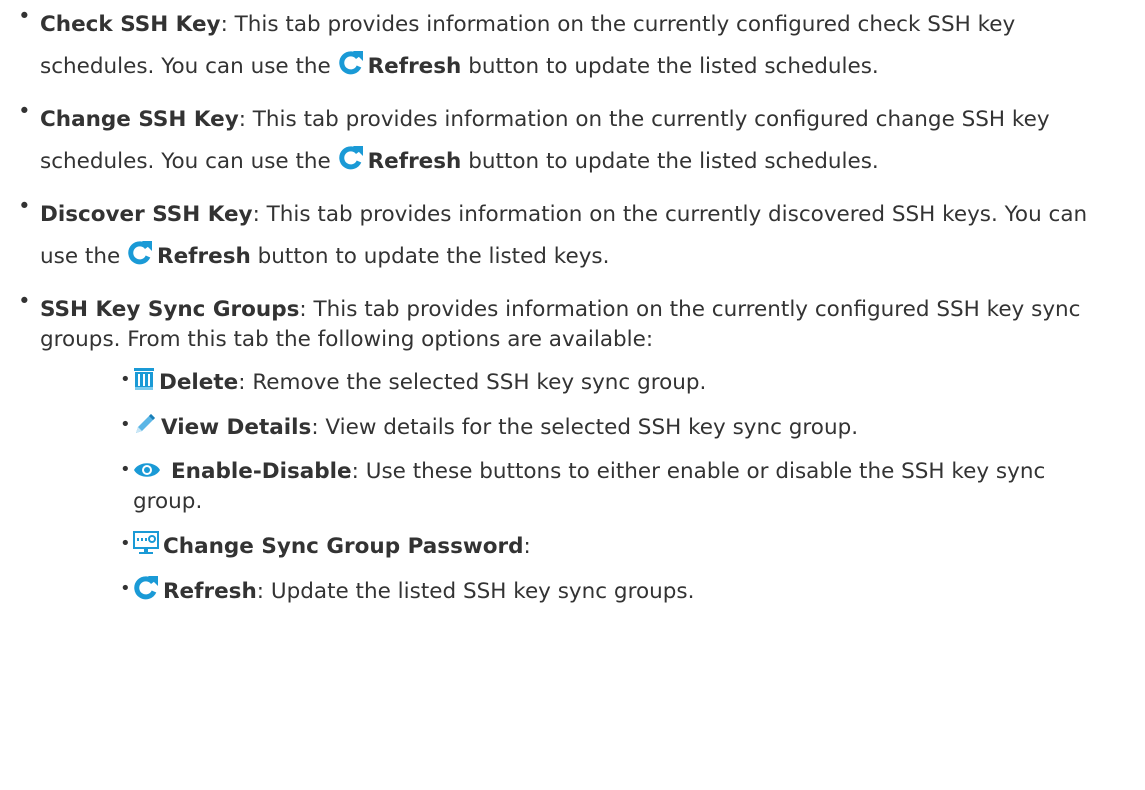  What do you see at coordinates (145, 424) in the screenshot?
I see `pencil-icon` at bounding box center [145, 424].